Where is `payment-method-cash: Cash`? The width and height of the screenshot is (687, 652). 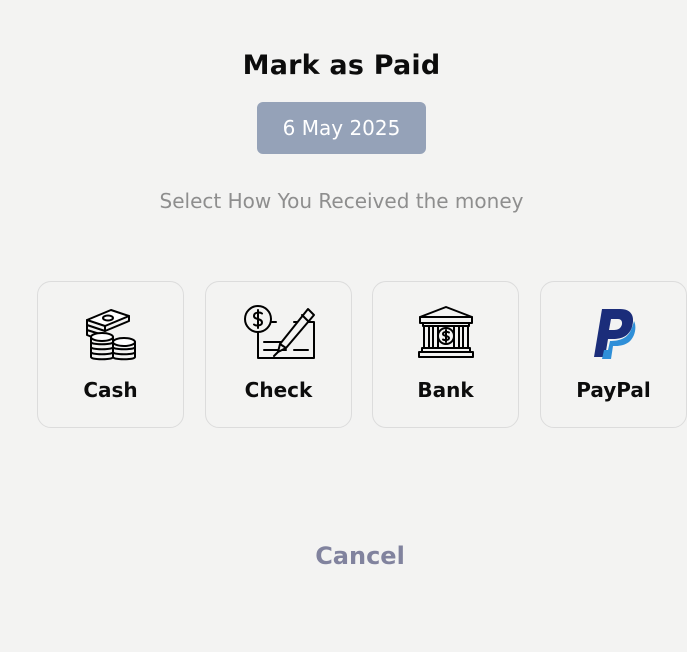
payment-method-cash: Cash is located at coordinates (110, 354).